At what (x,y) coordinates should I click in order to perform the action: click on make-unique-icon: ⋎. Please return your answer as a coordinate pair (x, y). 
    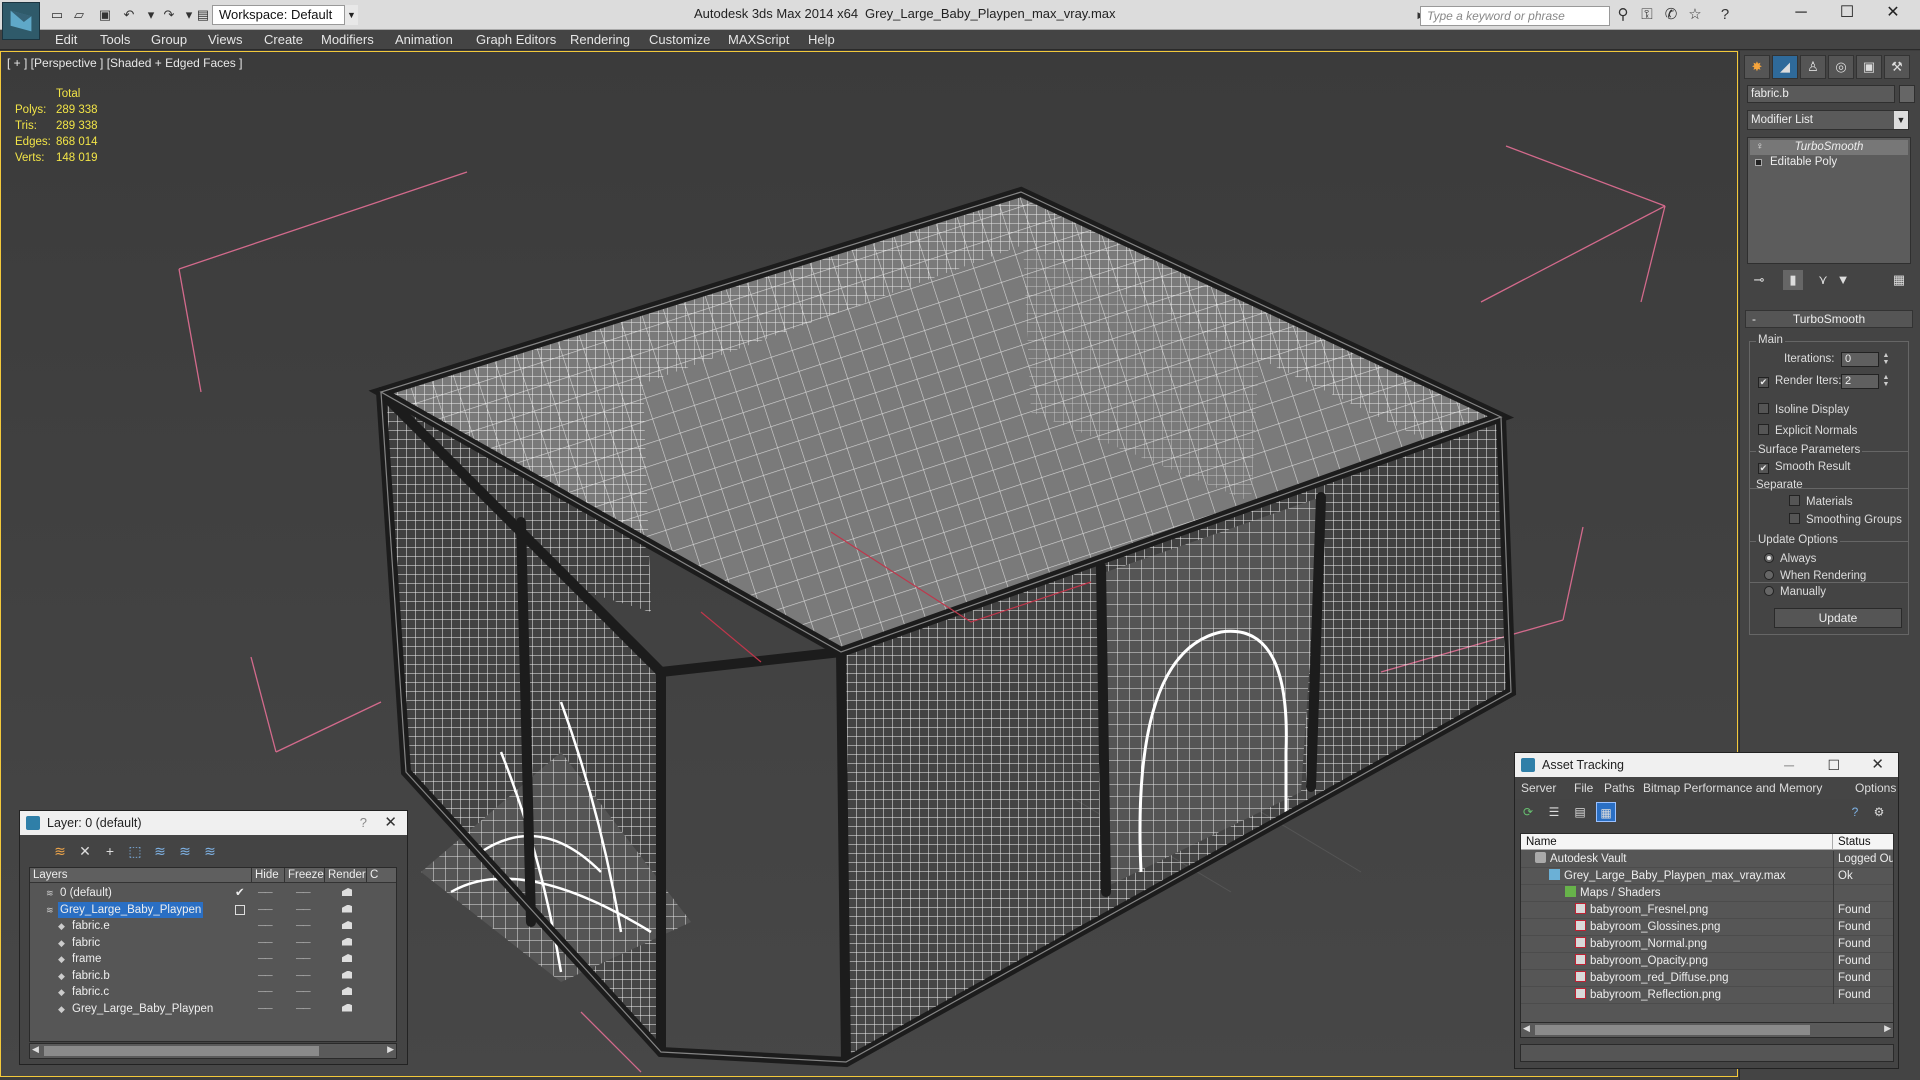
    Looking at the image, I should click on (1823, 280).